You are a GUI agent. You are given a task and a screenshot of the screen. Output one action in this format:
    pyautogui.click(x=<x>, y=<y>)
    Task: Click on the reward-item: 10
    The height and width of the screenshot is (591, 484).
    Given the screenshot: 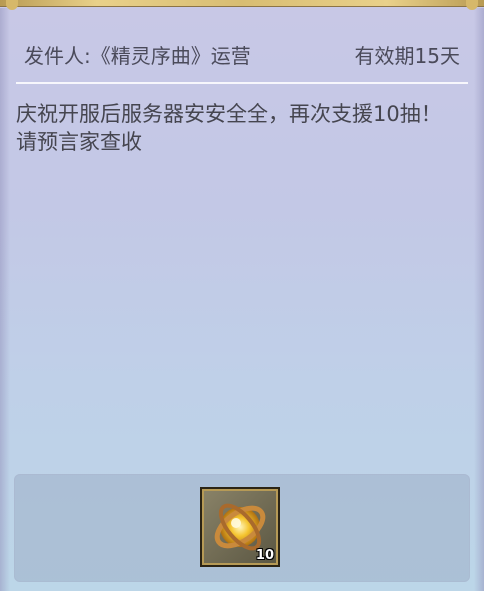 What is the action you would take?
    pyautogui.click(x=240, y=527)
    